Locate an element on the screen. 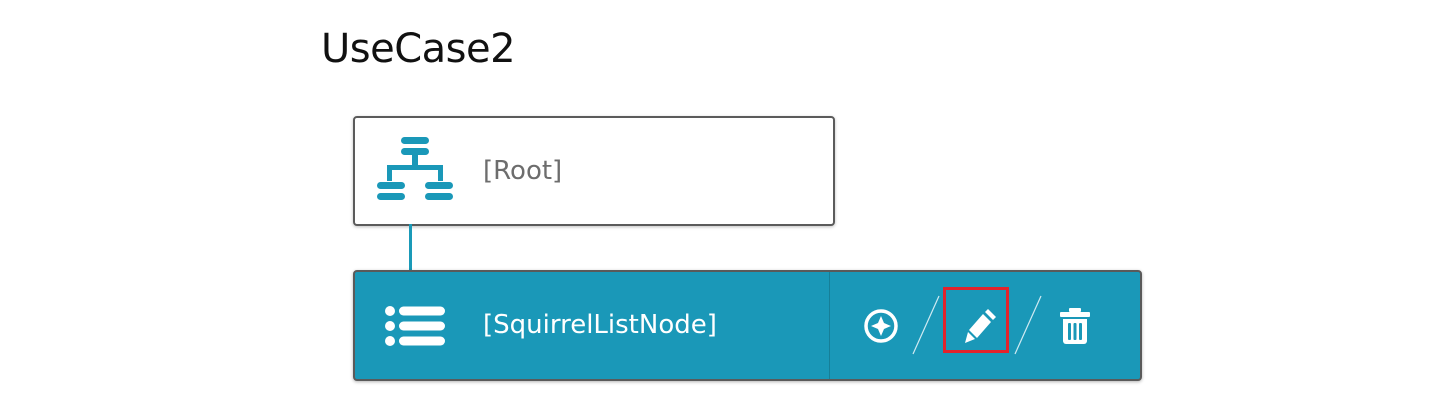 The height and width of the screenshot is (414, 1439). trash-icon is located at coordinates (1075, 326).